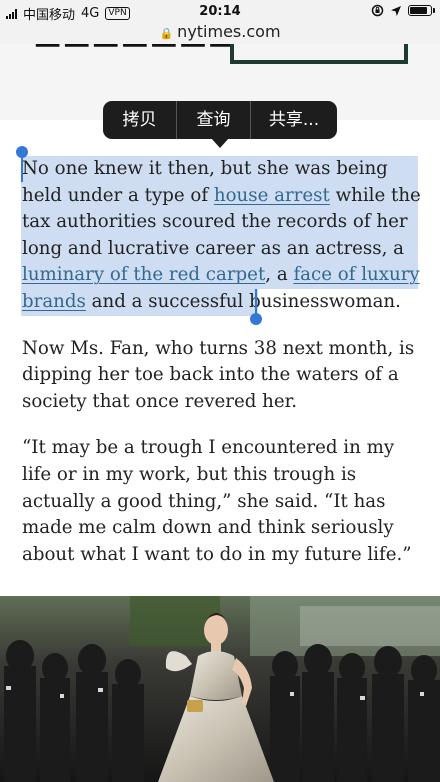 The width and height of the screenshot is (440, 782). I want to click on lock-icon: 🔒, so click(166, 33).